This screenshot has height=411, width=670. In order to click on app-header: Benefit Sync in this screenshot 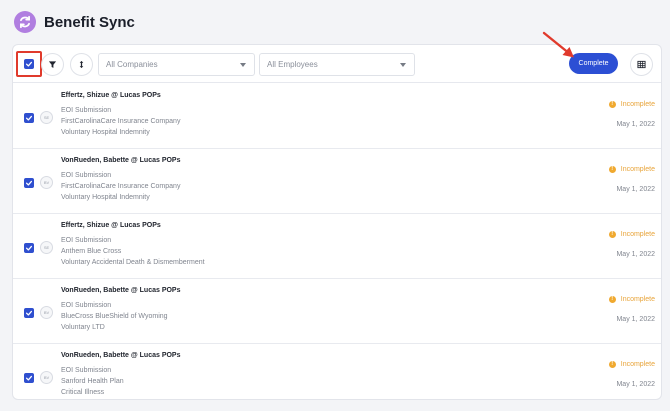, I will do `click(74, 22)`.